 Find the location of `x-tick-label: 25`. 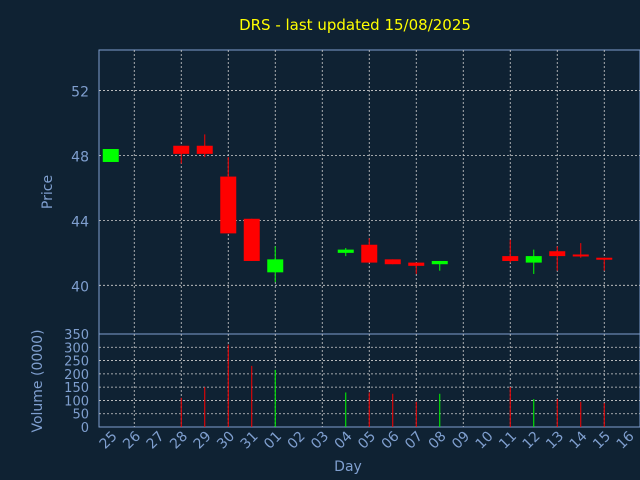

x-tick-label: 25 is located at coordinates (109, 441).